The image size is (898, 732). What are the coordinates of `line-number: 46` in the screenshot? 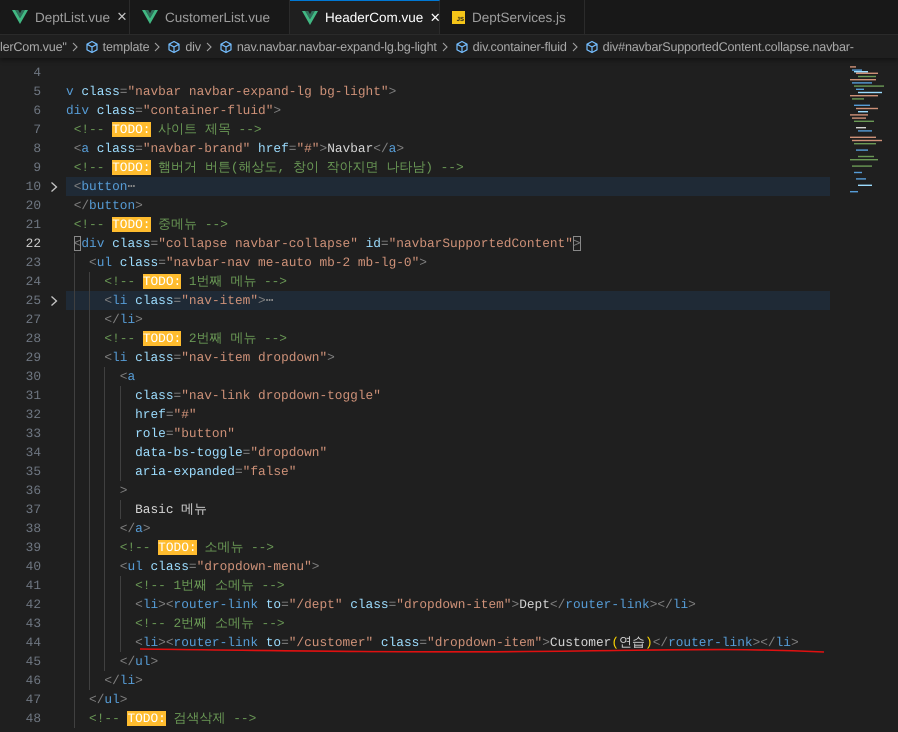 It's located at (32, 680).